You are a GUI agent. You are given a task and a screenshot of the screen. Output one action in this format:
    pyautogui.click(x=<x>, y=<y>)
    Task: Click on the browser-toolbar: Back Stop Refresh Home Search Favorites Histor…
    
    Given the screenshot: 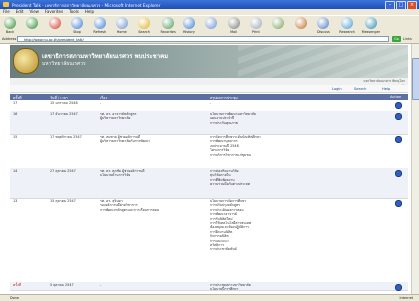 What is the action you would take?
    pyautogui.click(x=209, y=26)
    